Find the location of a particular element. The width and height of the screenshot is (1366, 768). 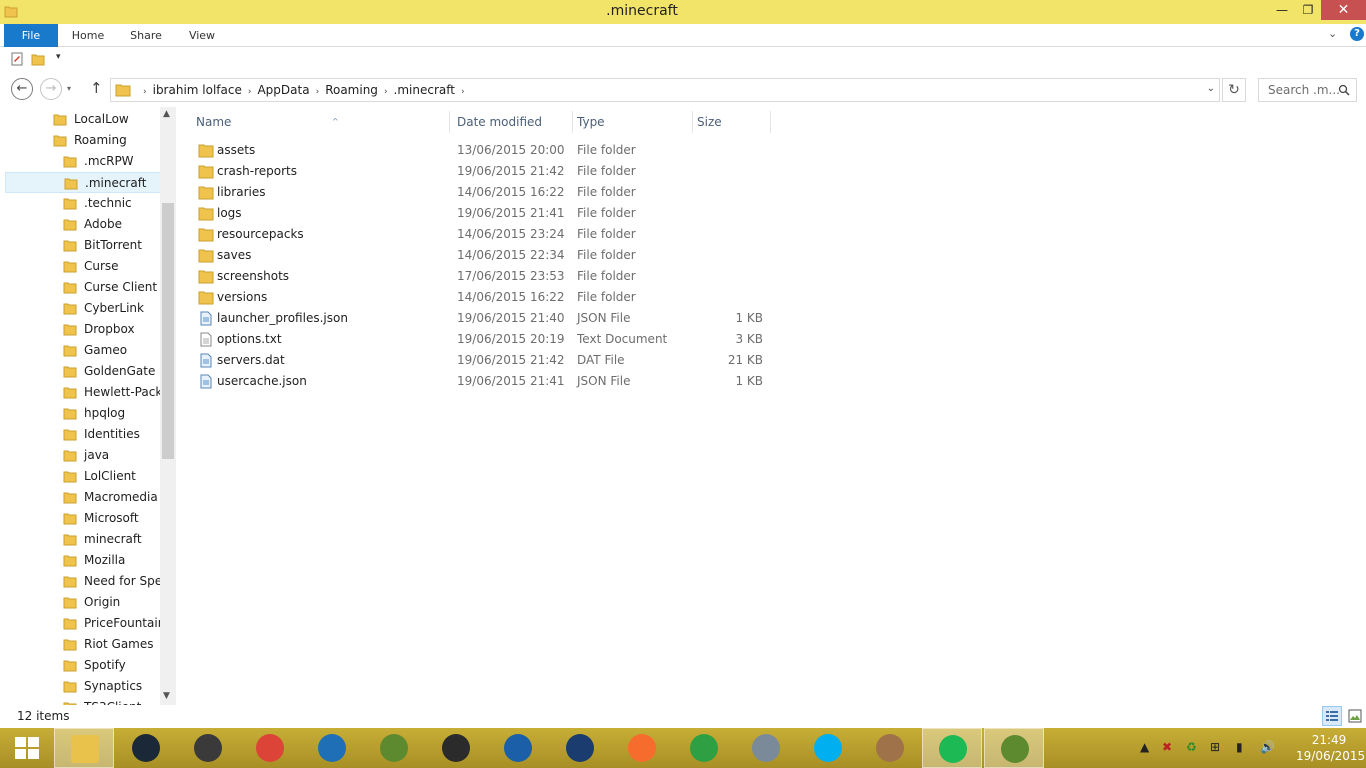

tab-view: View is located at coordinates (202, 35).